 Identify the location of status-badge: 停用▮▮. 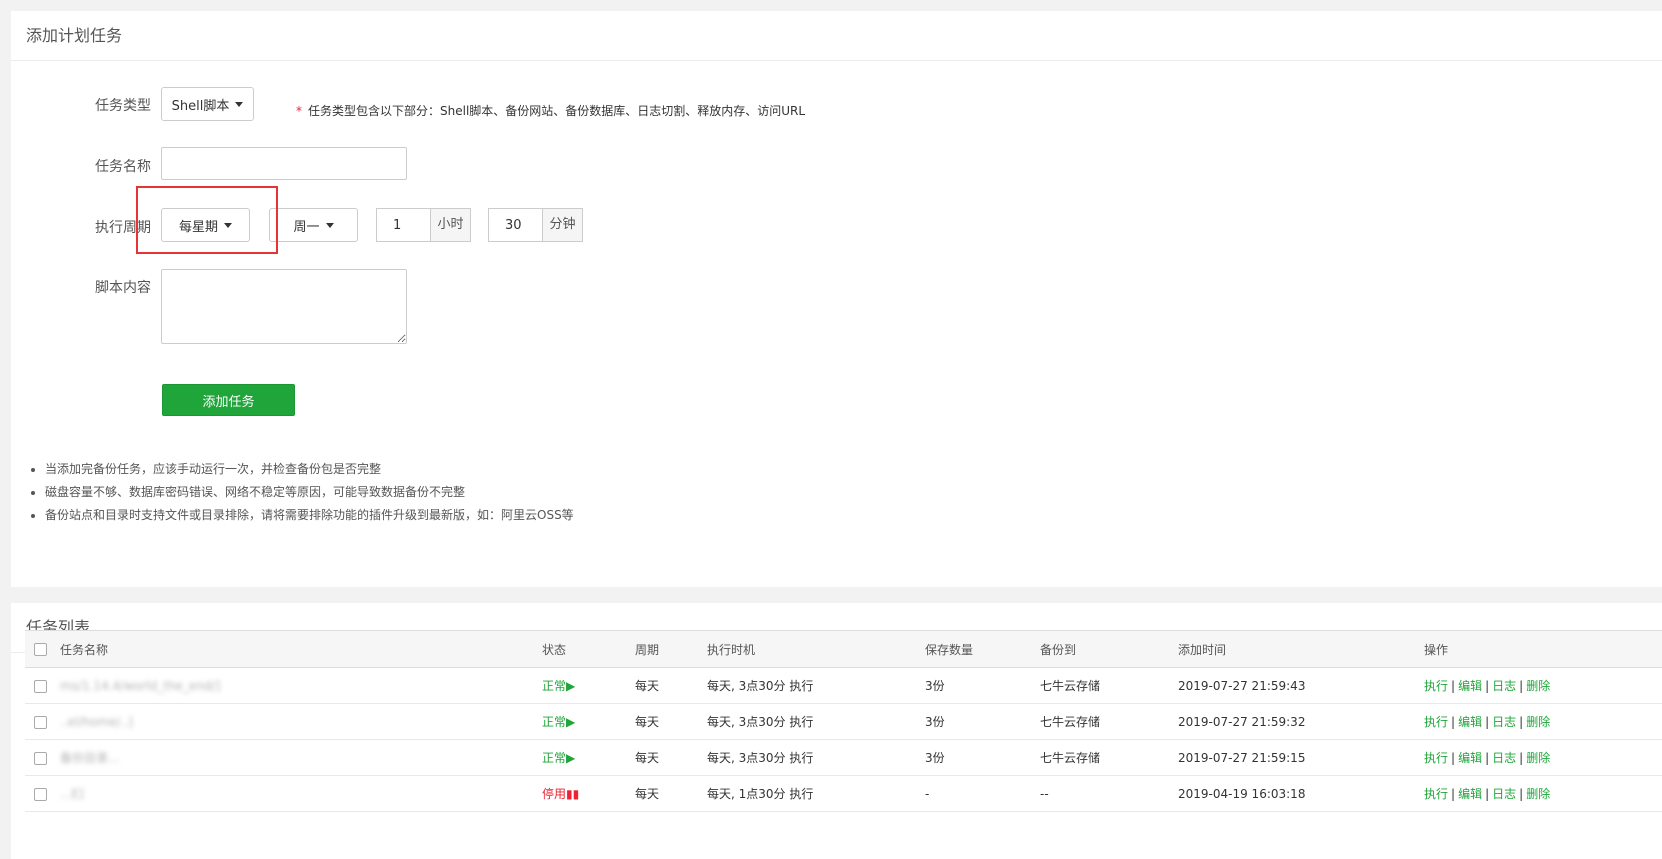
(560, 794).